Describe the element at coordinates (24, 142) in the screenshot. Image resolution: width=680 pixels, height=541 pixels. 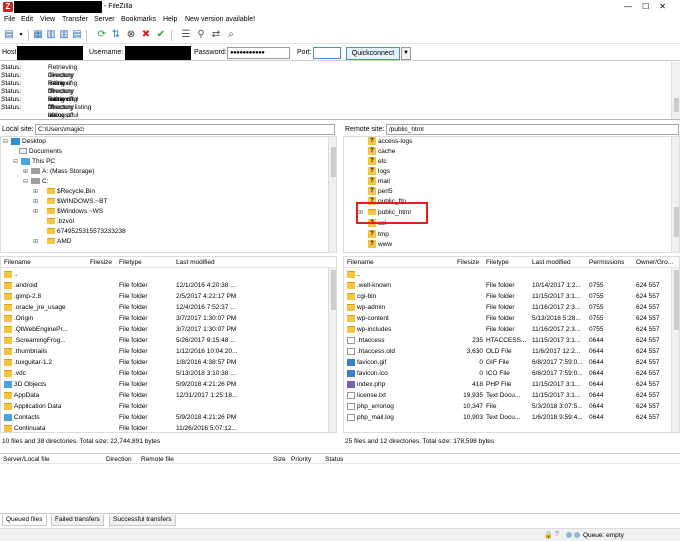
I see `tree-item-desktop: ⊟ Desktop` at that location.